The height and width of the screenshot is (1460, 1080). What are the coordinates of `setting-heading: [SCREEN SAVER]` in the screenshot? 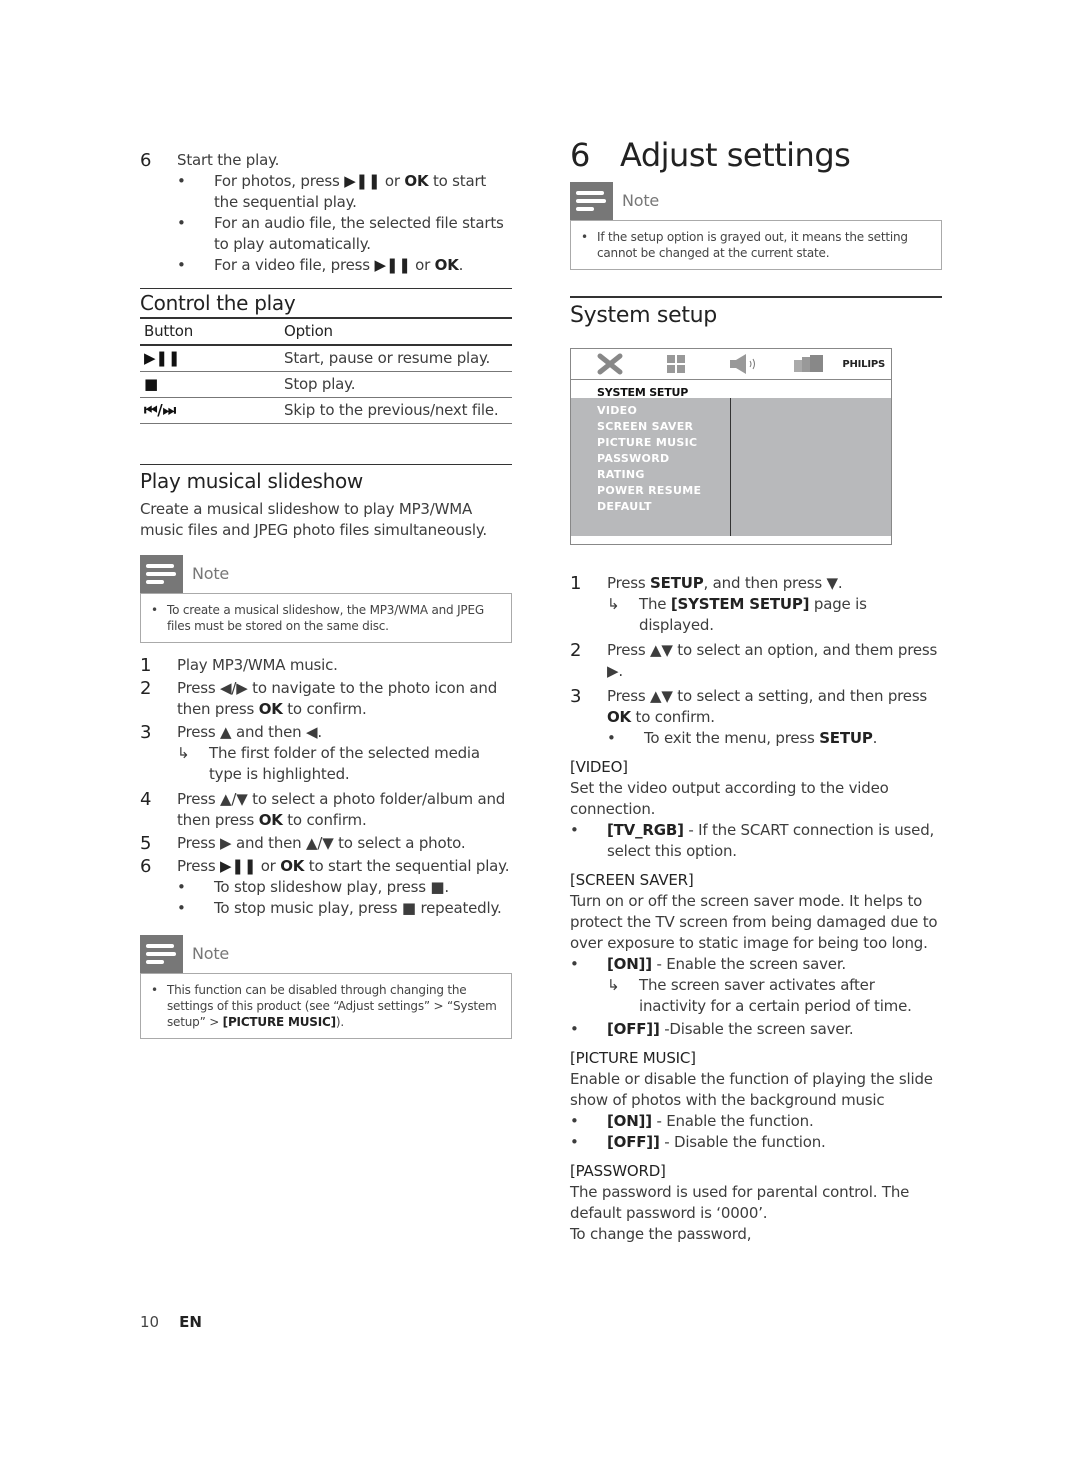 It's located at (632, 880).